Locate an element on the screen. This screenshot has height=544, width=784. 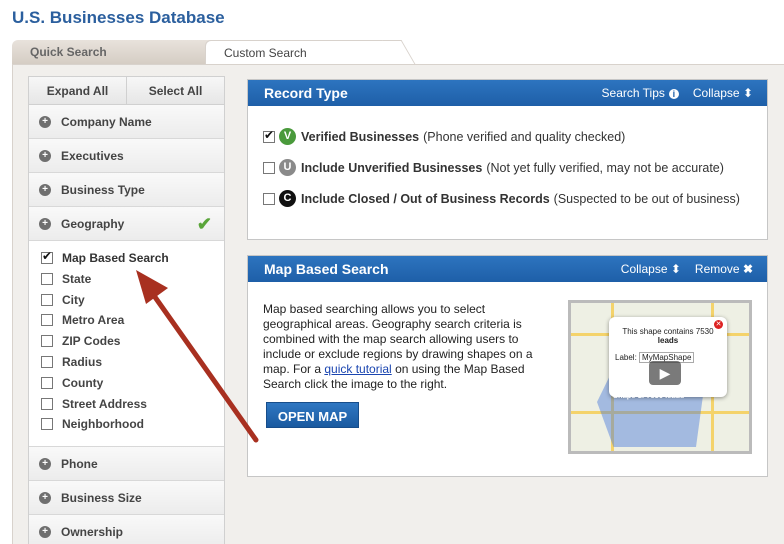
panel-actions: Collapse ⬍ Remove ✖ is located at coordinates (687, 269).